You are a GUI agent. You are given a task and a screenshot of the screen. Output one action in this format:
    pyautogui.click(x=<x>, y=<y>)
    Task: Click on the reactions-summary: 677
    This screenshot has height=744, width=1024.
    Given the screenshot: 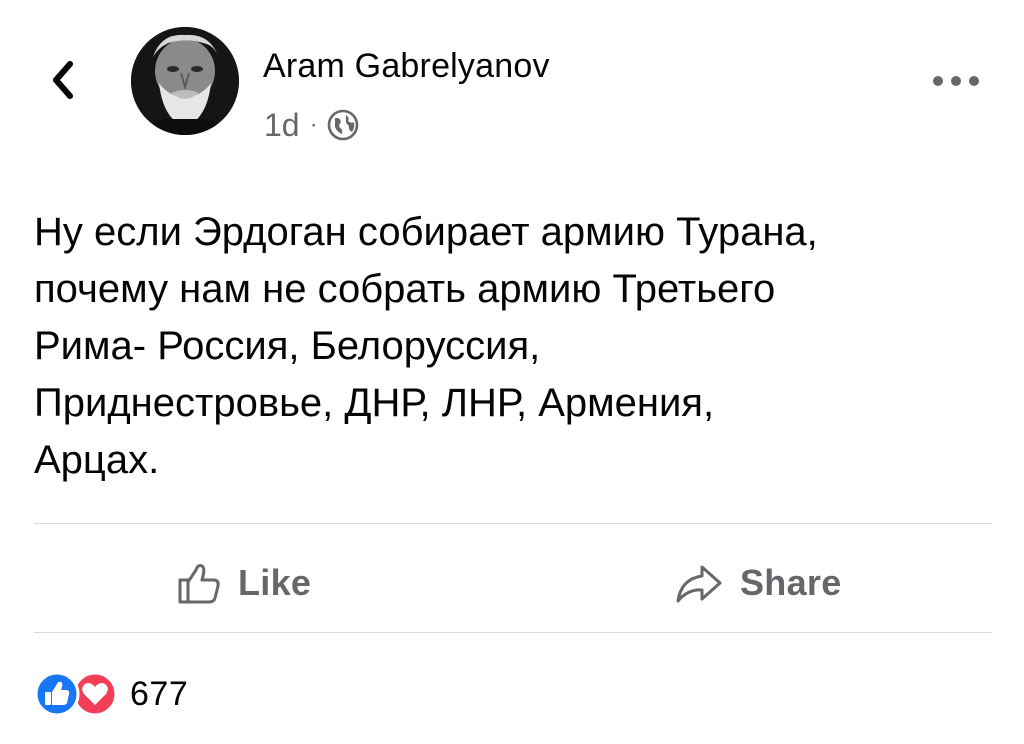 What is the action you would take?
    pyautogui.click(x=111, y=694)
    